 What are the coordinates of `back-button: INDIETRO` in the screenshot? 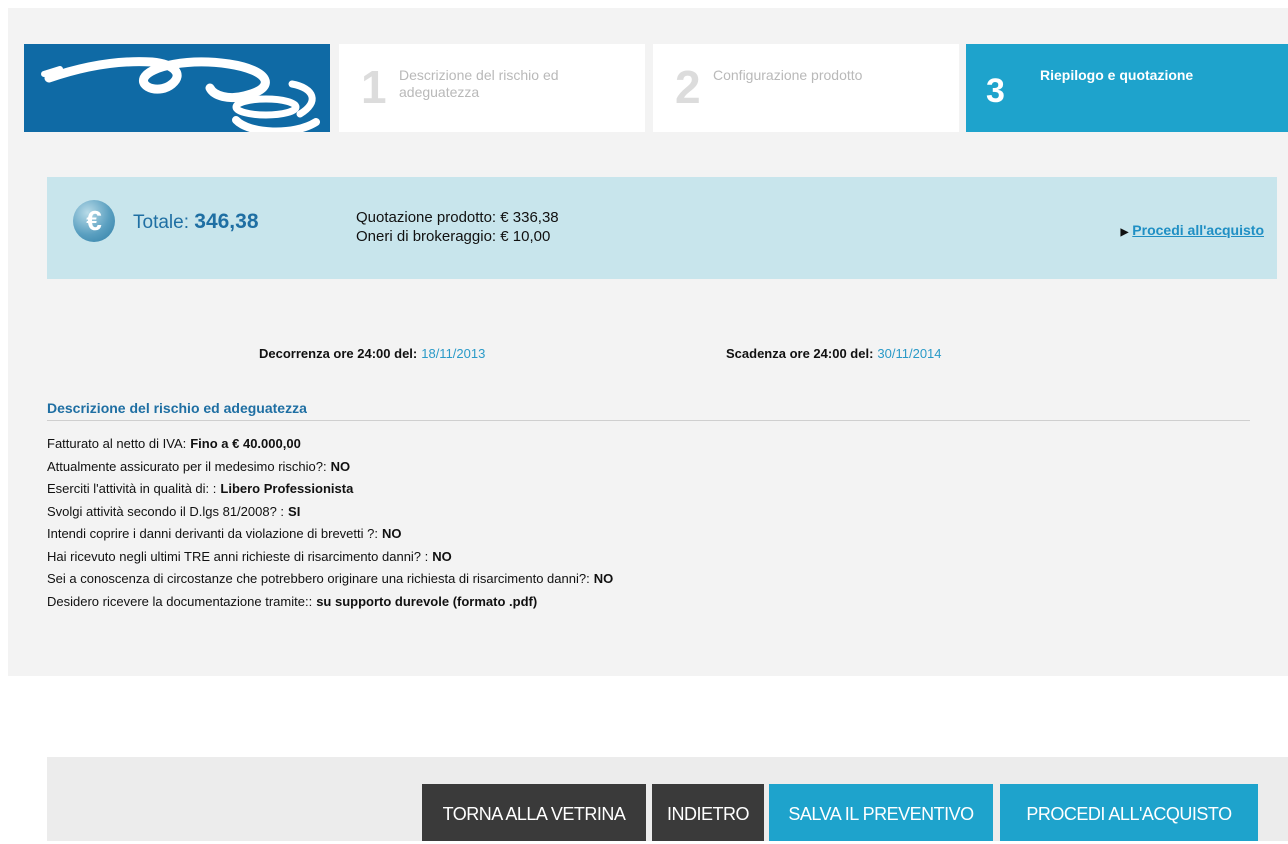 It's located at (708, 812).